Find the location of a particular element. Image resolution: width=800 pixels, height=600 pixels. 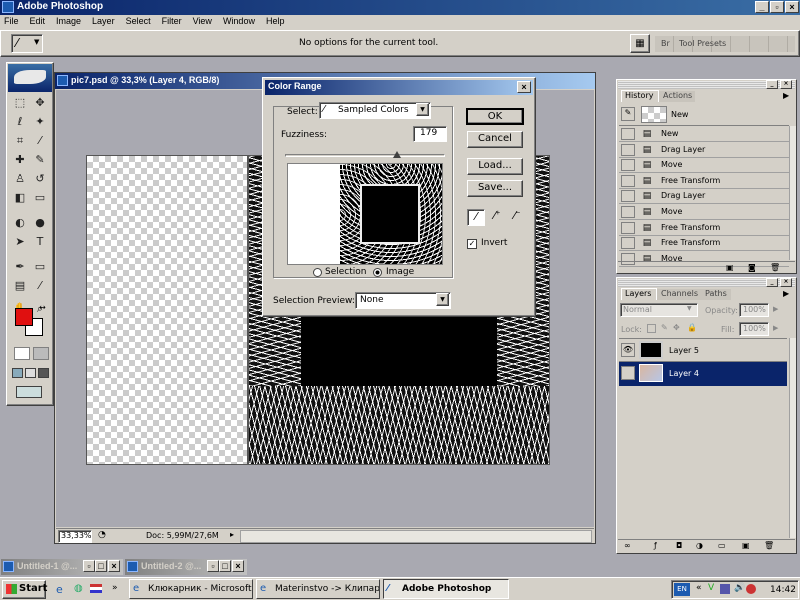

history-brush-icon: ↺ is located at coordinates (40, 179).